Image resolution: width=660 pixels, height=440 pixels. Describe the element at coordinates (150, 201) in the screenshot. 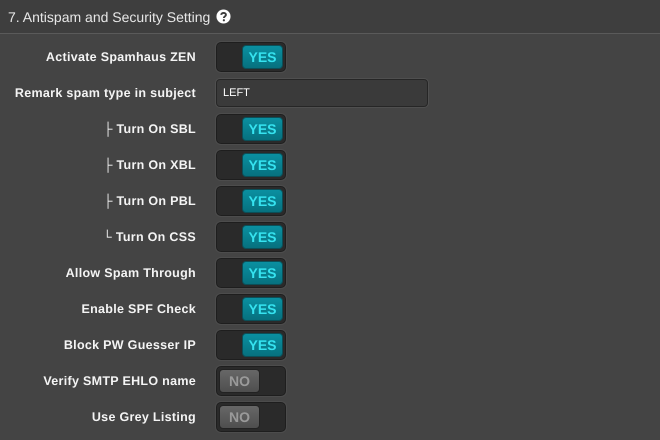

I see `setting-label: ├ Turn On PBL` at that location.